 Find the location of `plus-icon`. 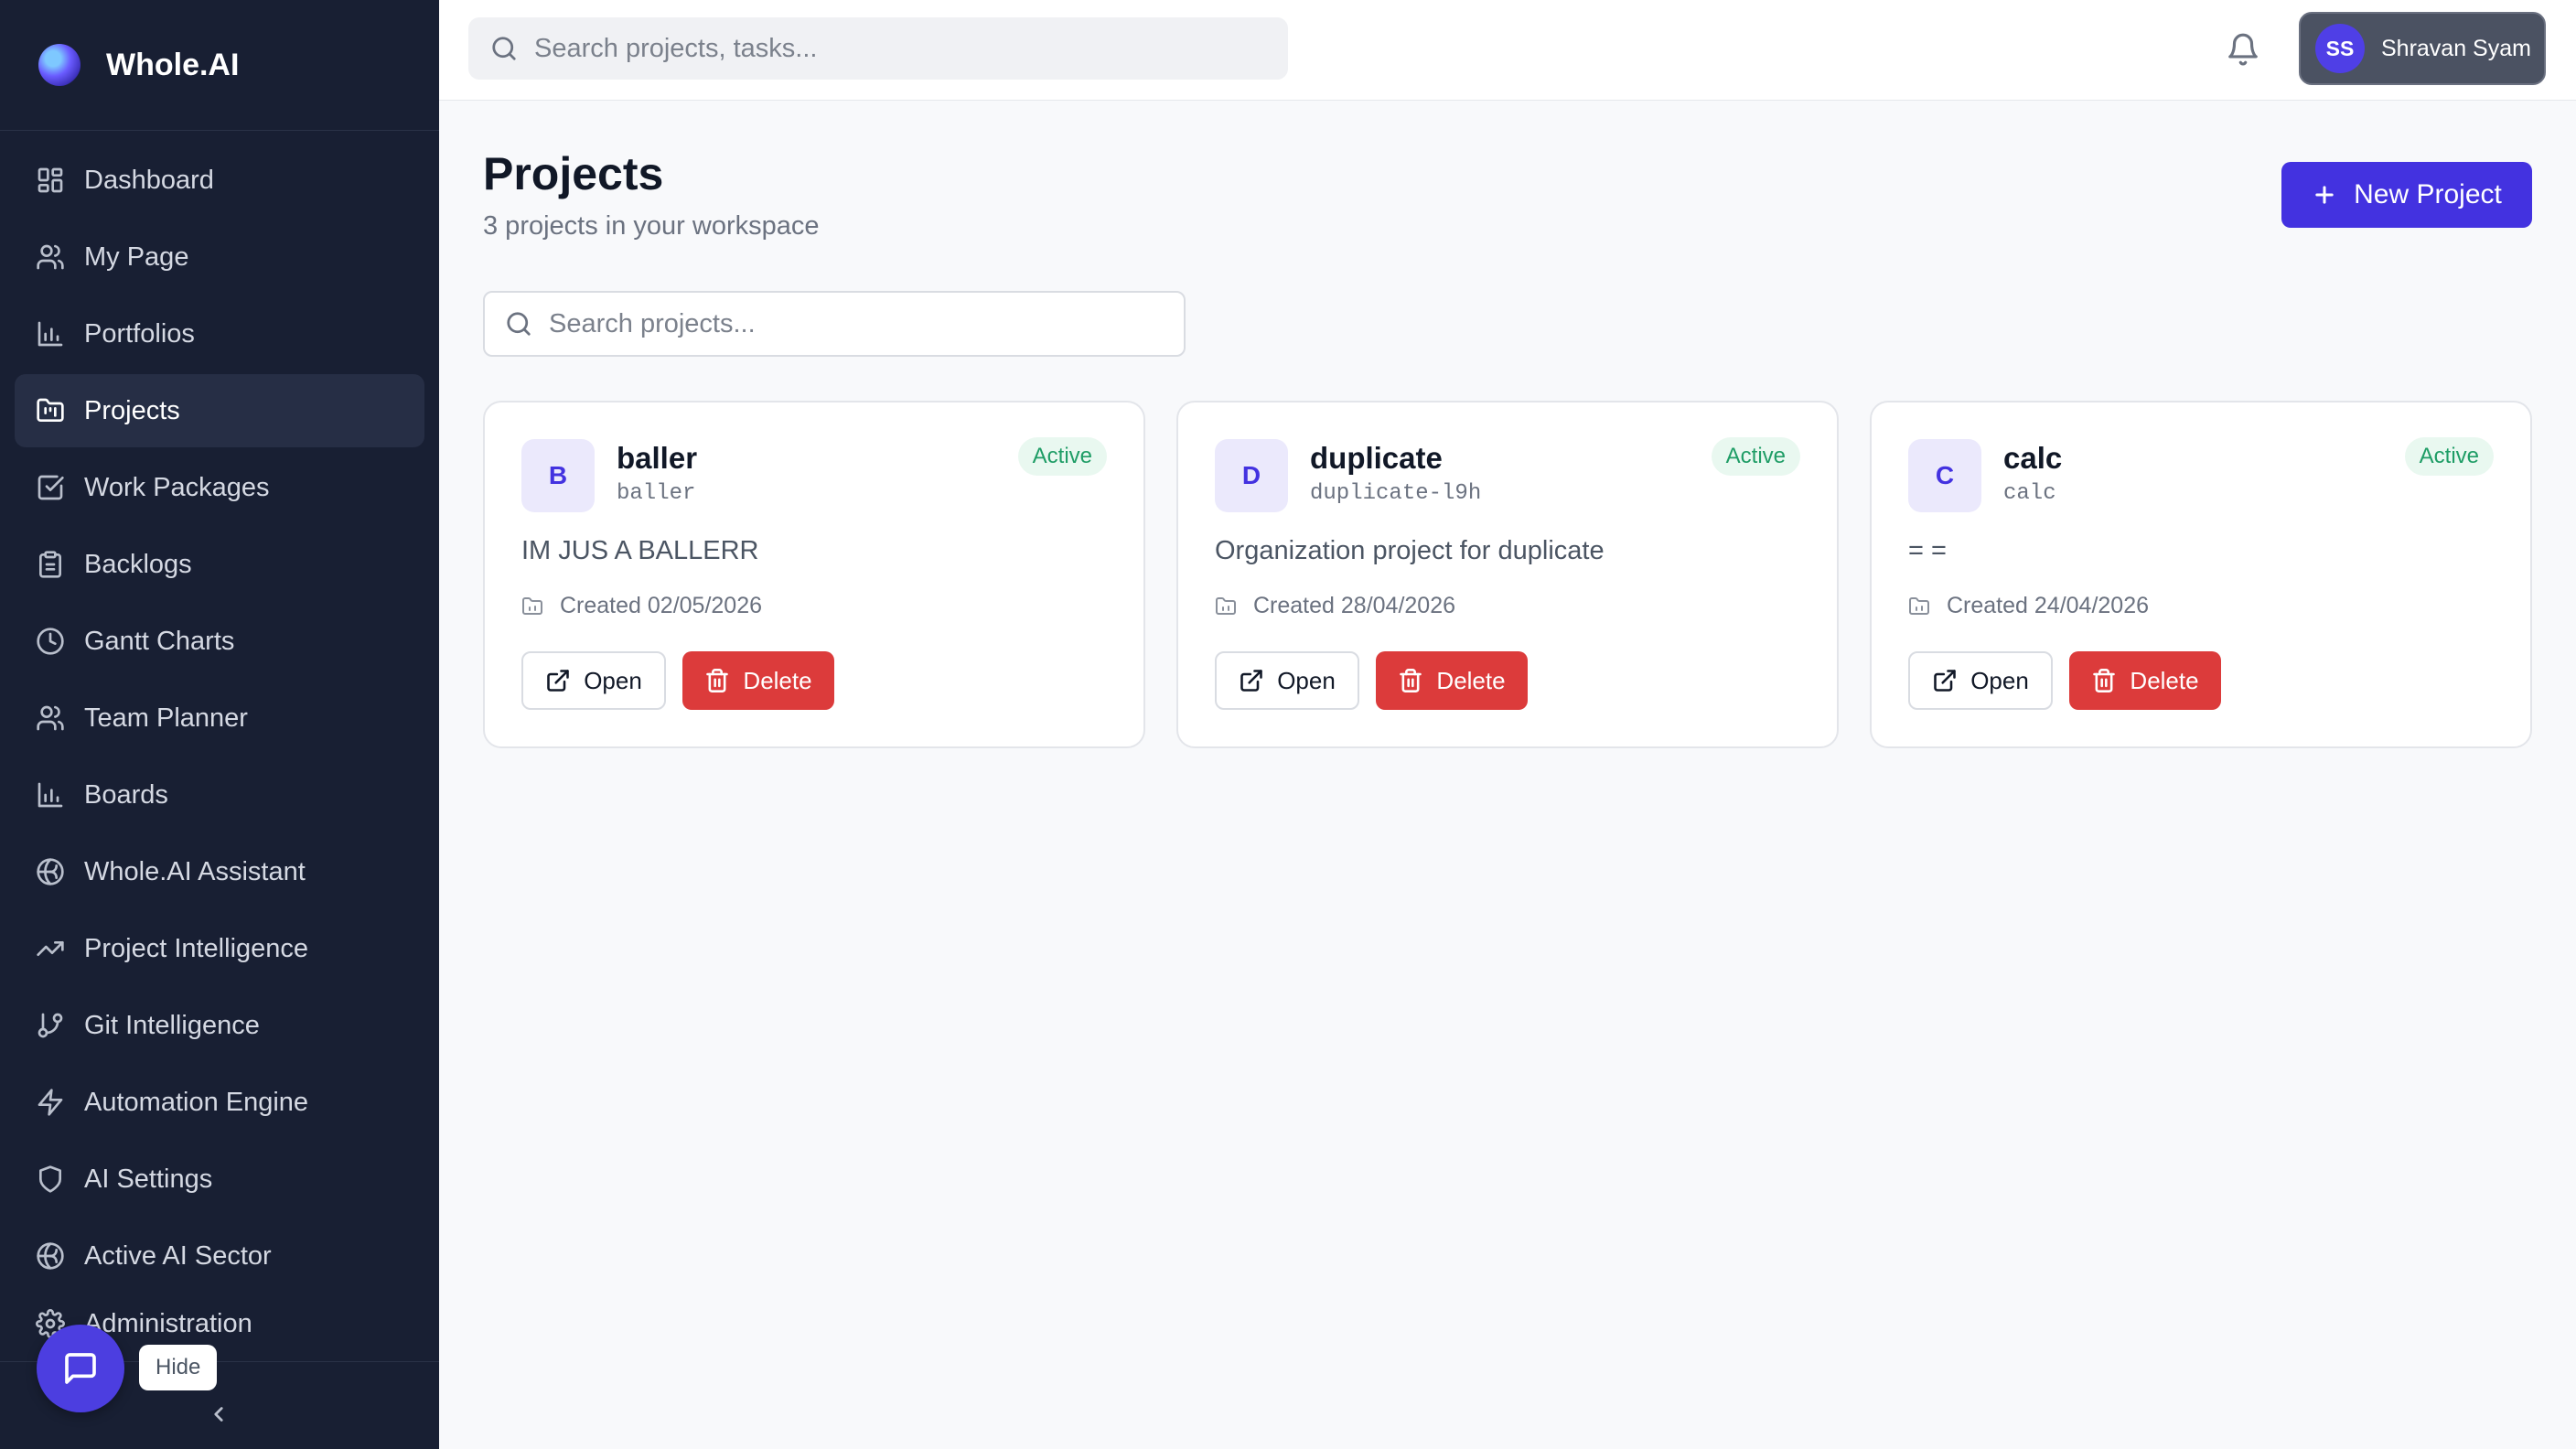

plus-icon is located at coordinates (2325, 195).